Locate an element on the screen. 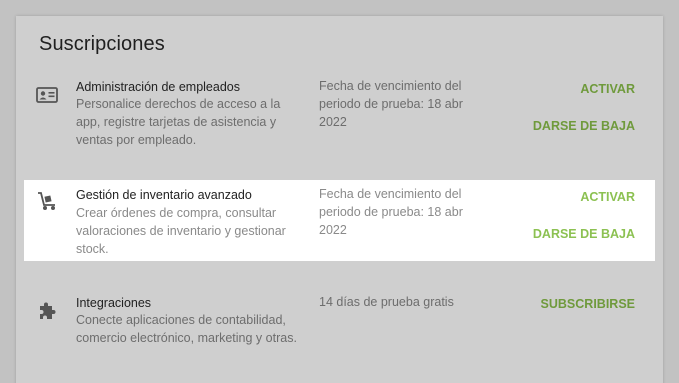 The width and height of the screenshot is (679, 383). subscription-status: 14 días de prueba gratis is located at coordinates (386, 302).